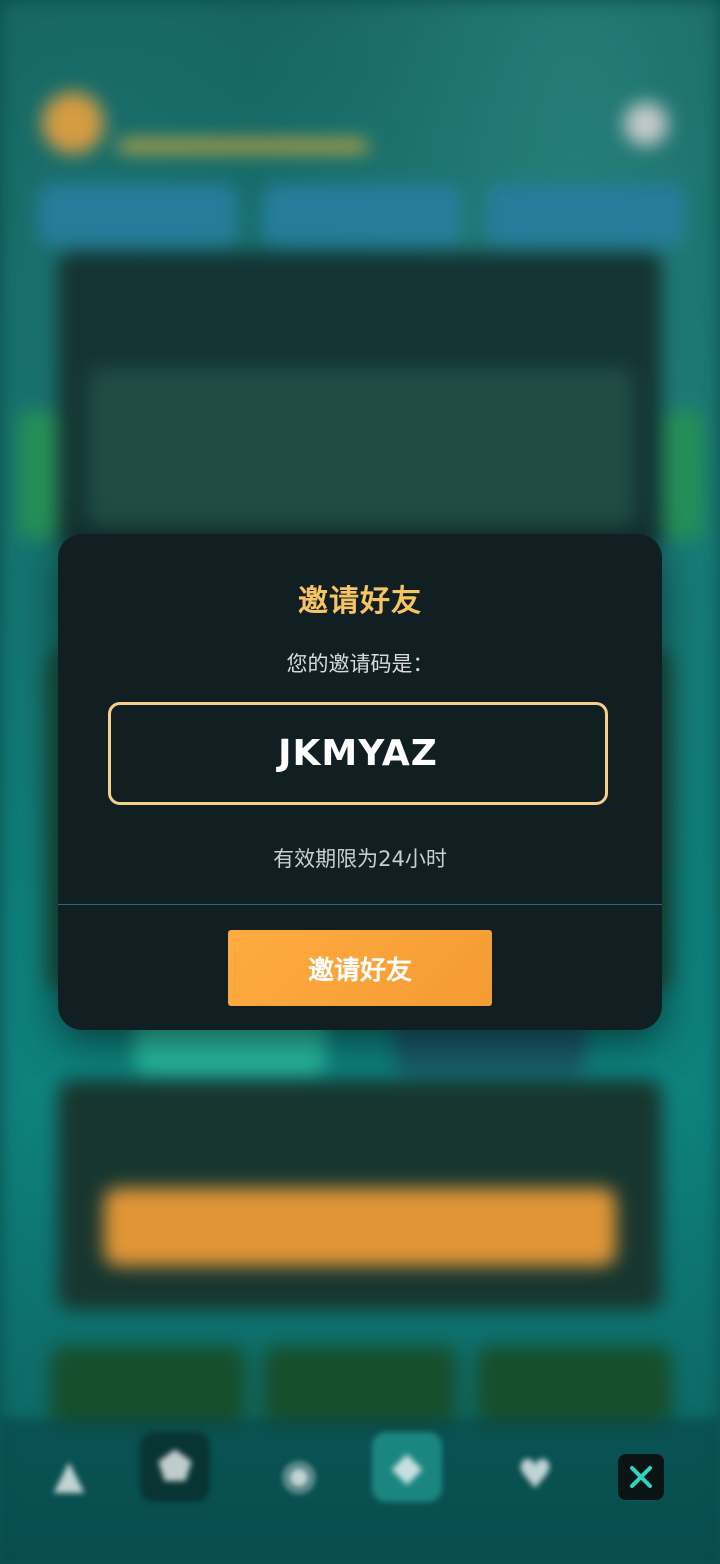  Describe the element at coordinates (360, 904) in the screenshot. I see `divider` at that location.